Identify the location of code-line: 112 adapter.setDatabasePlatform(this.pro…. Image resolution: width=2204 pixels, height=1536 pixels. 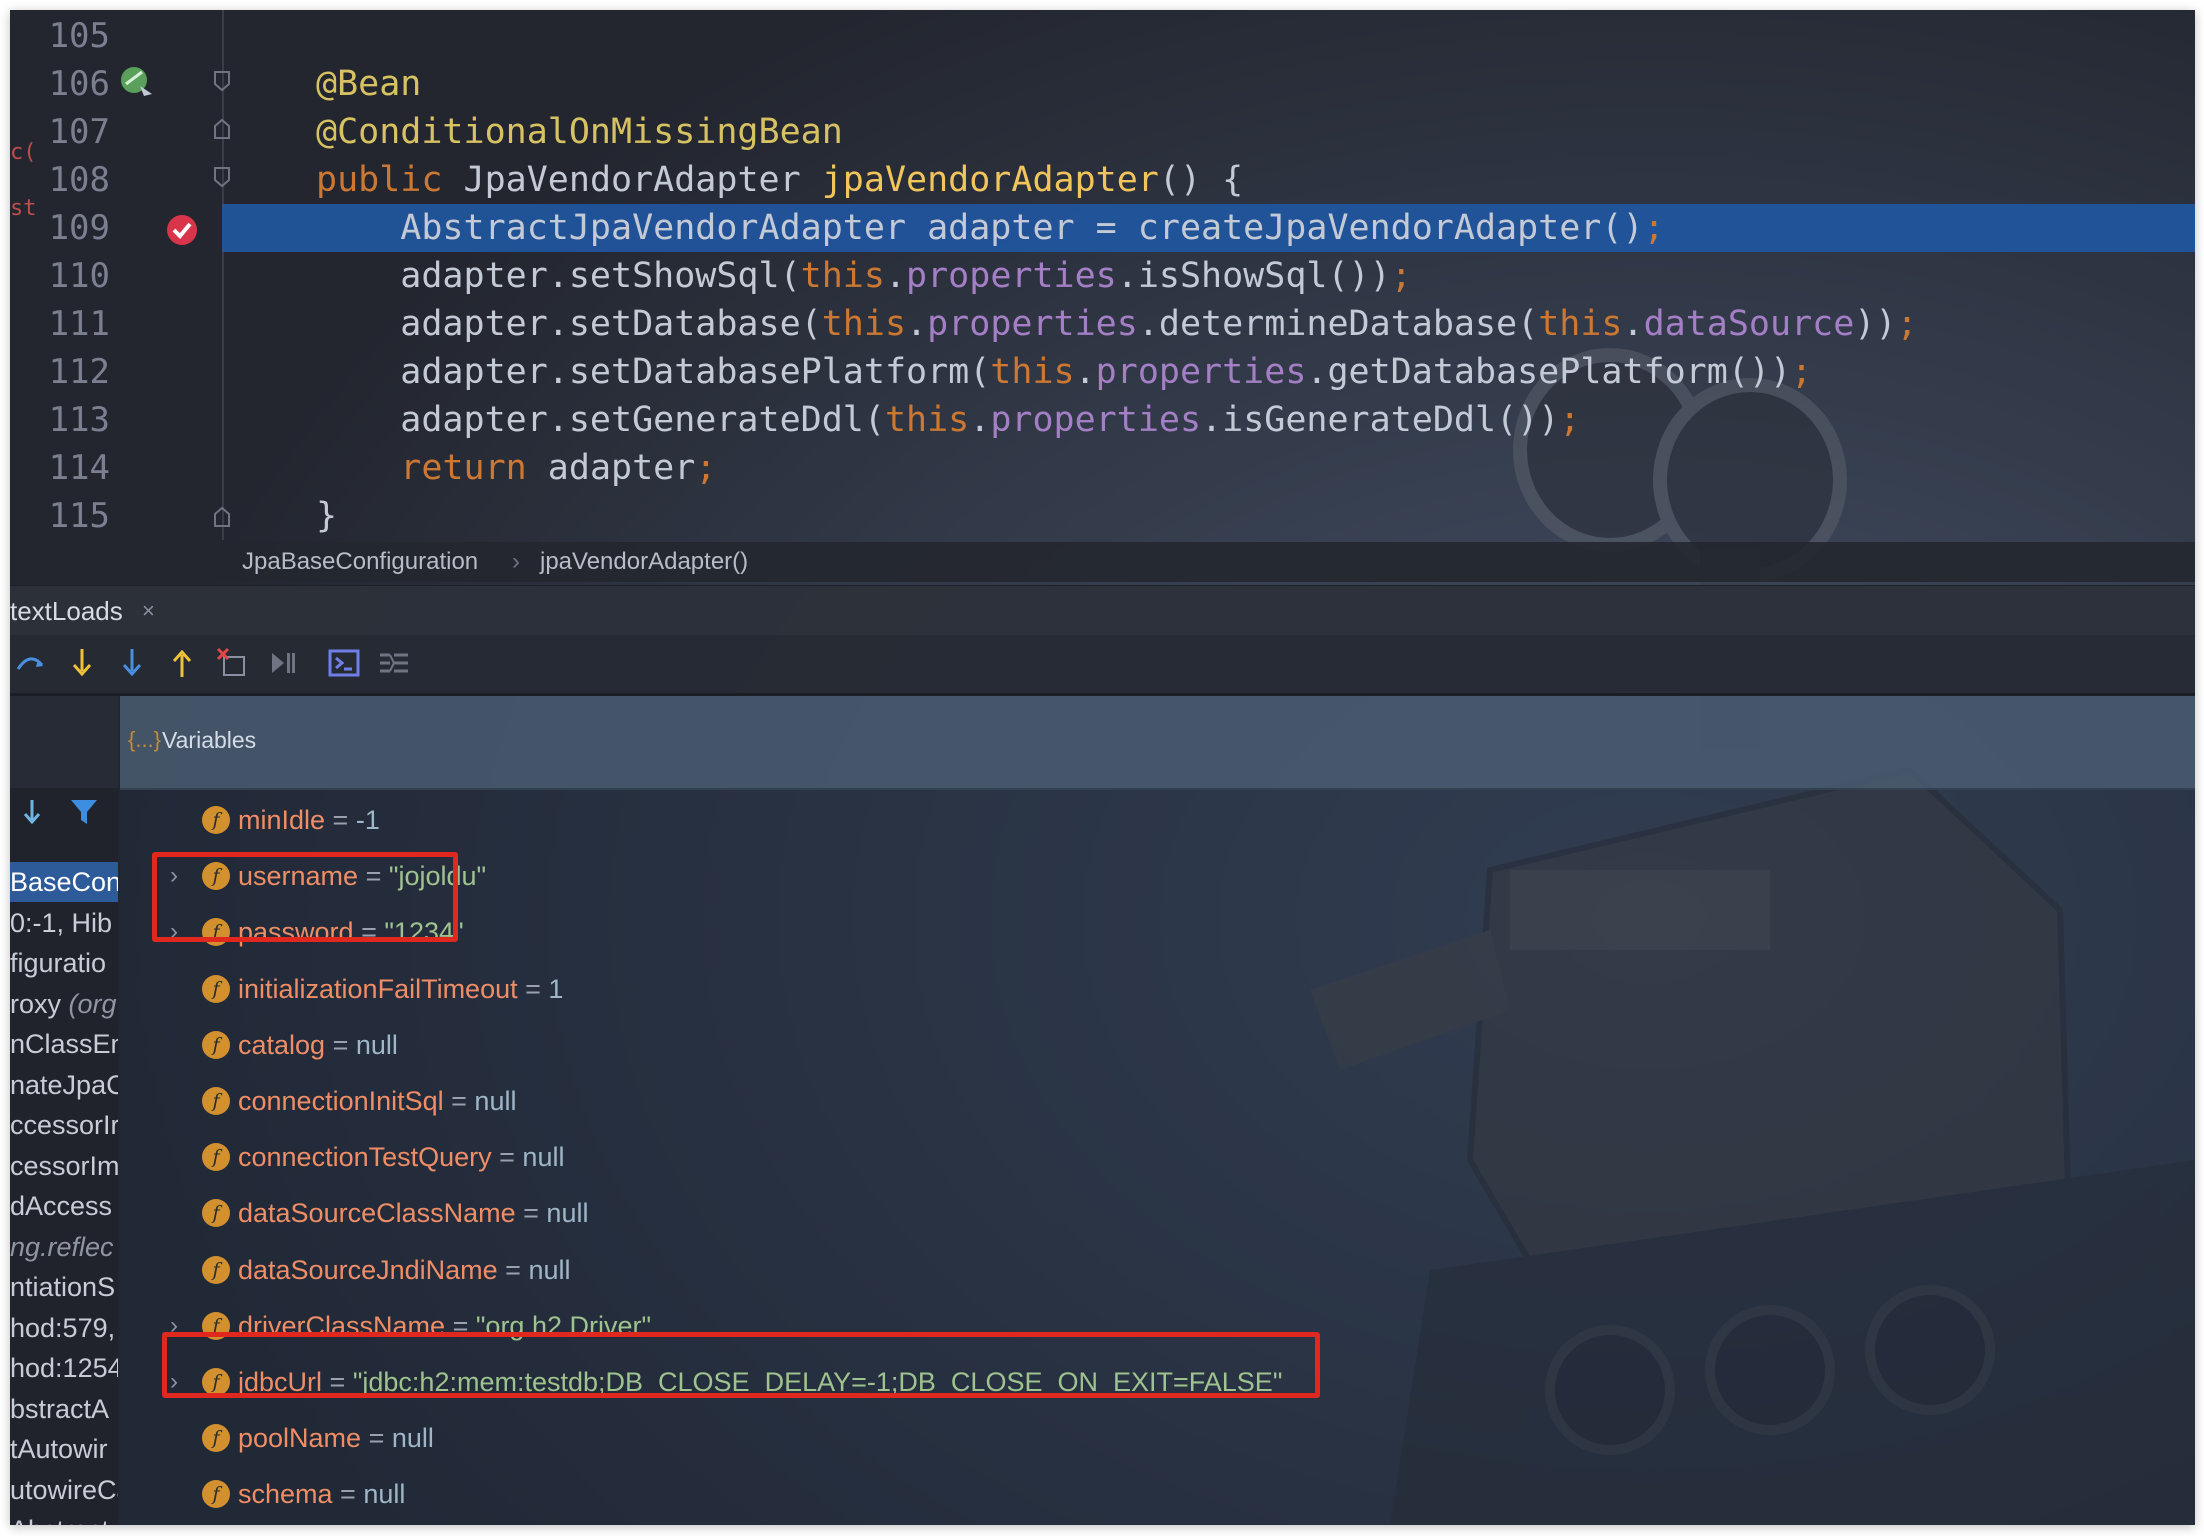
(1102, 372).